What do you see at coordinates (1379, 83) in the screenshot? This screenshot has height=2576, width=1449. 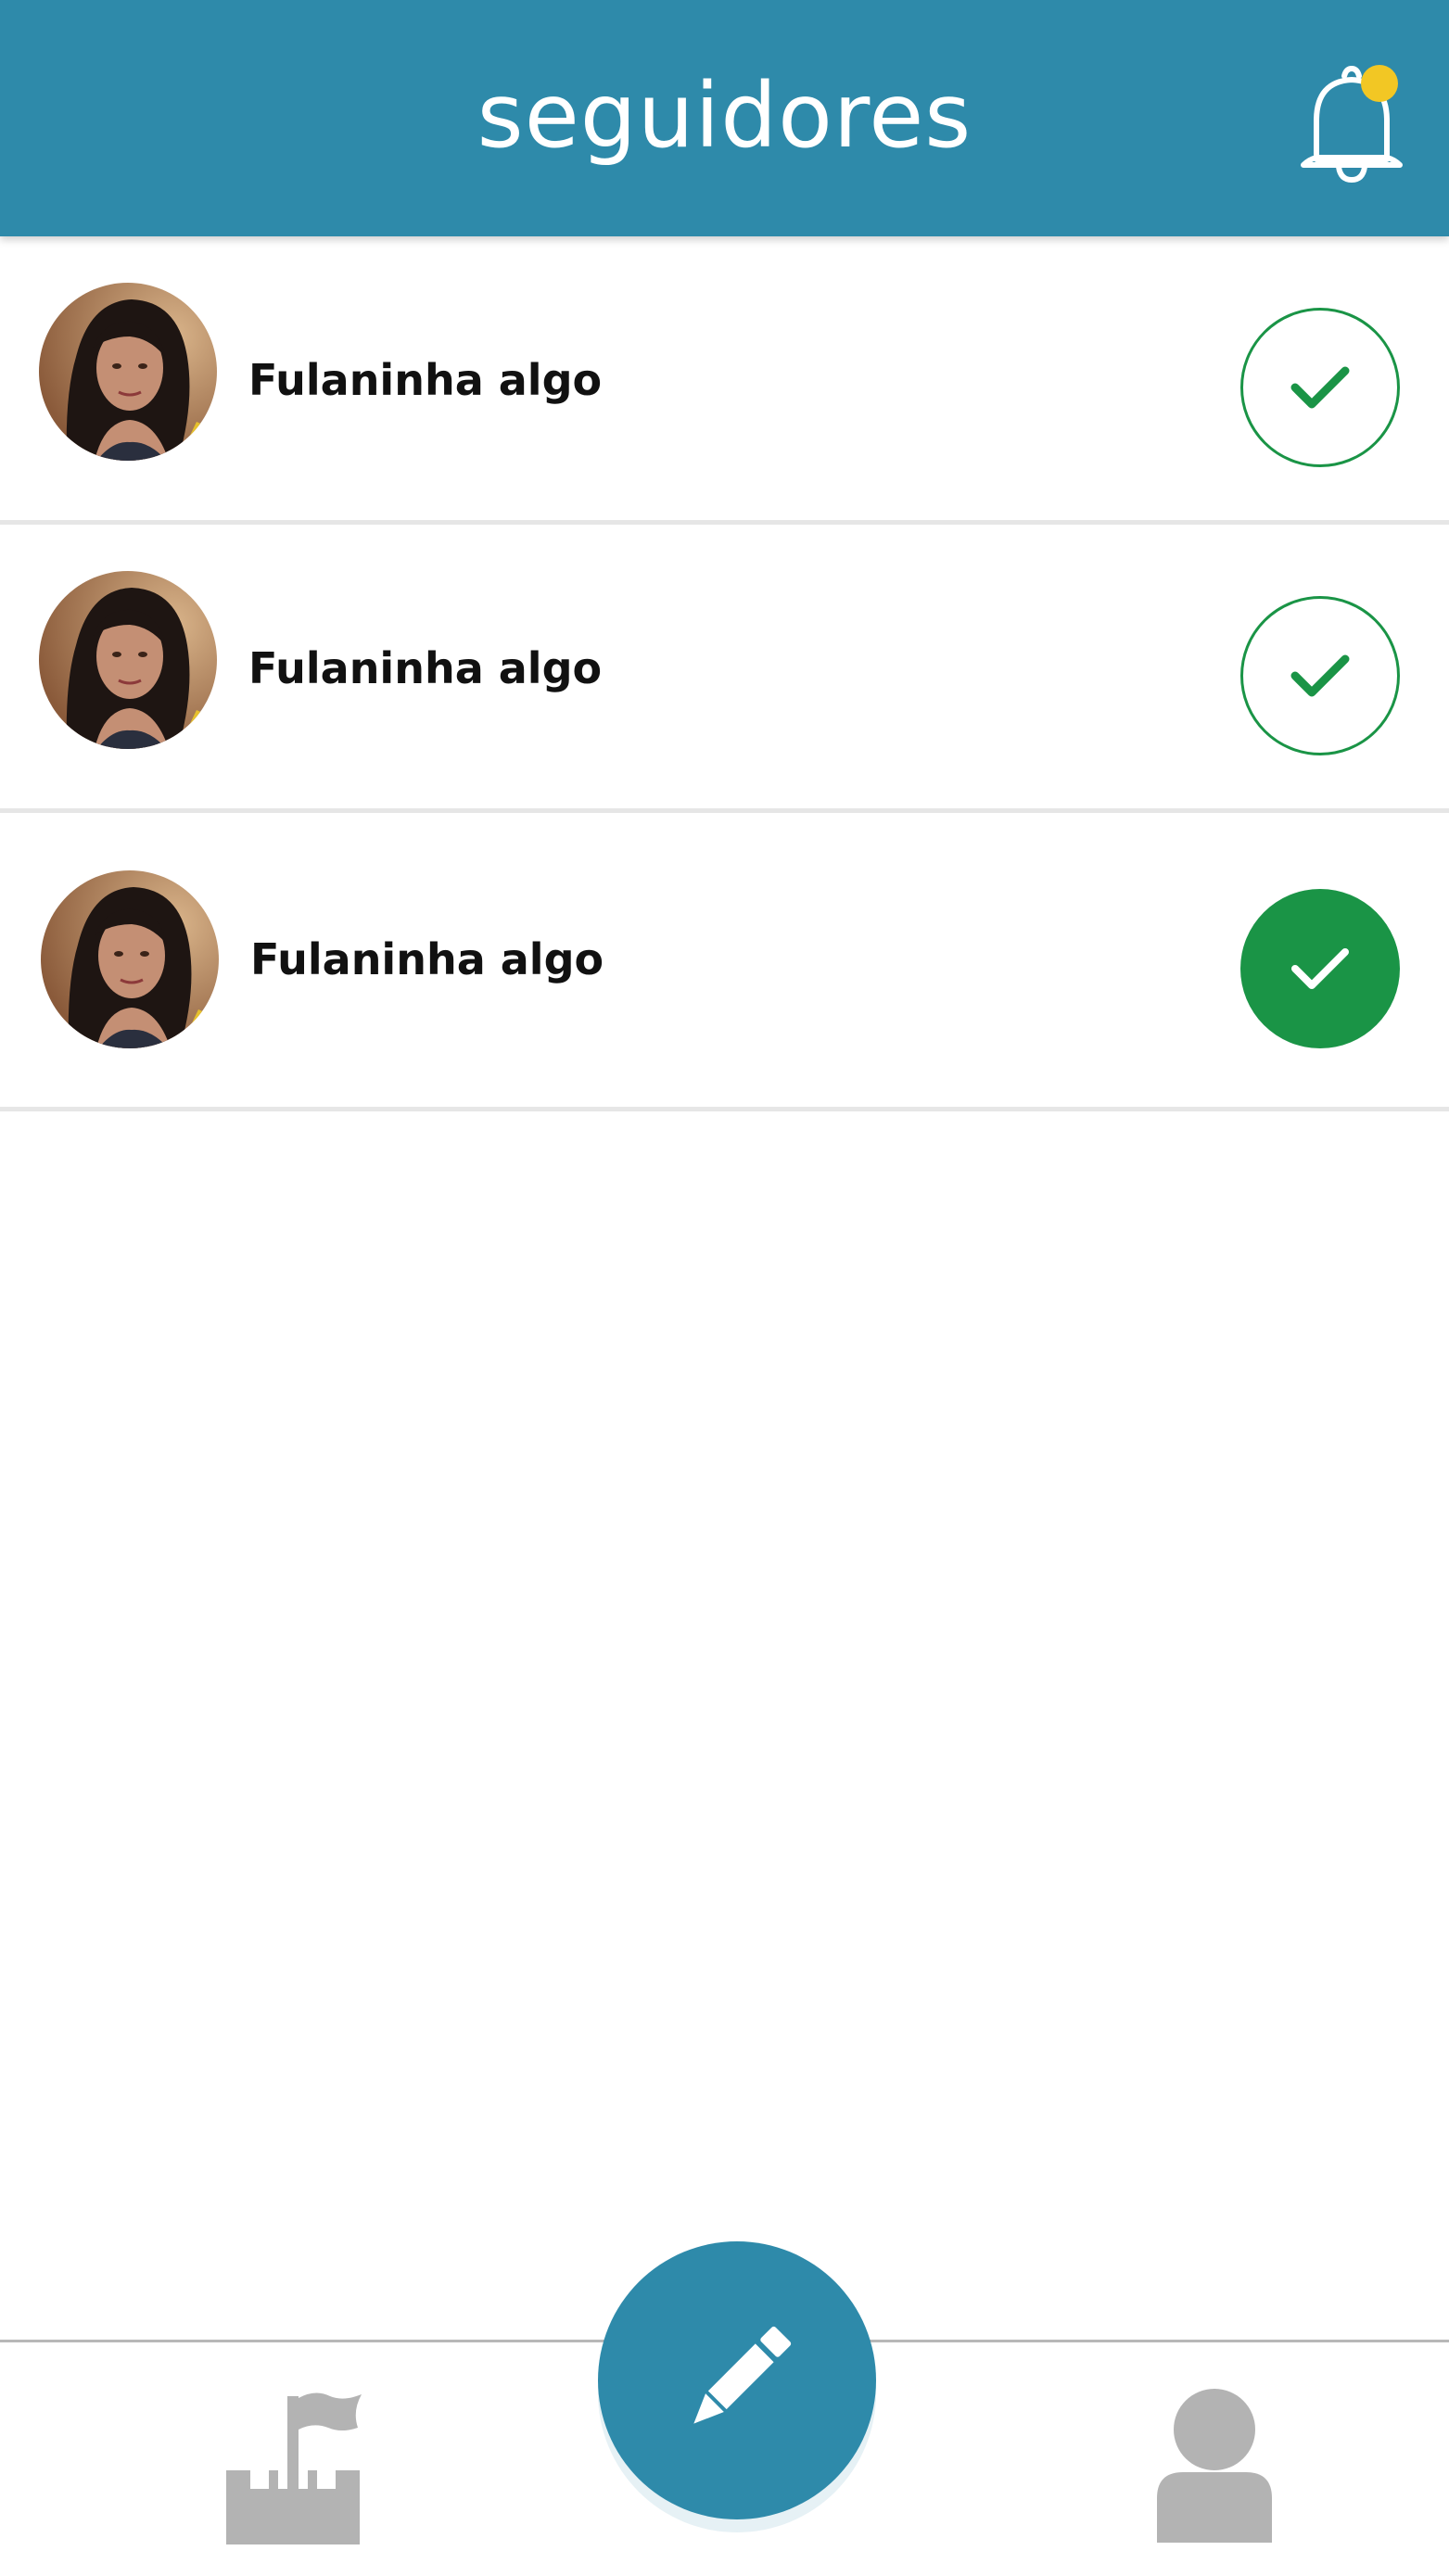 I see `notification-dot` at bounding box center [1379, 83].